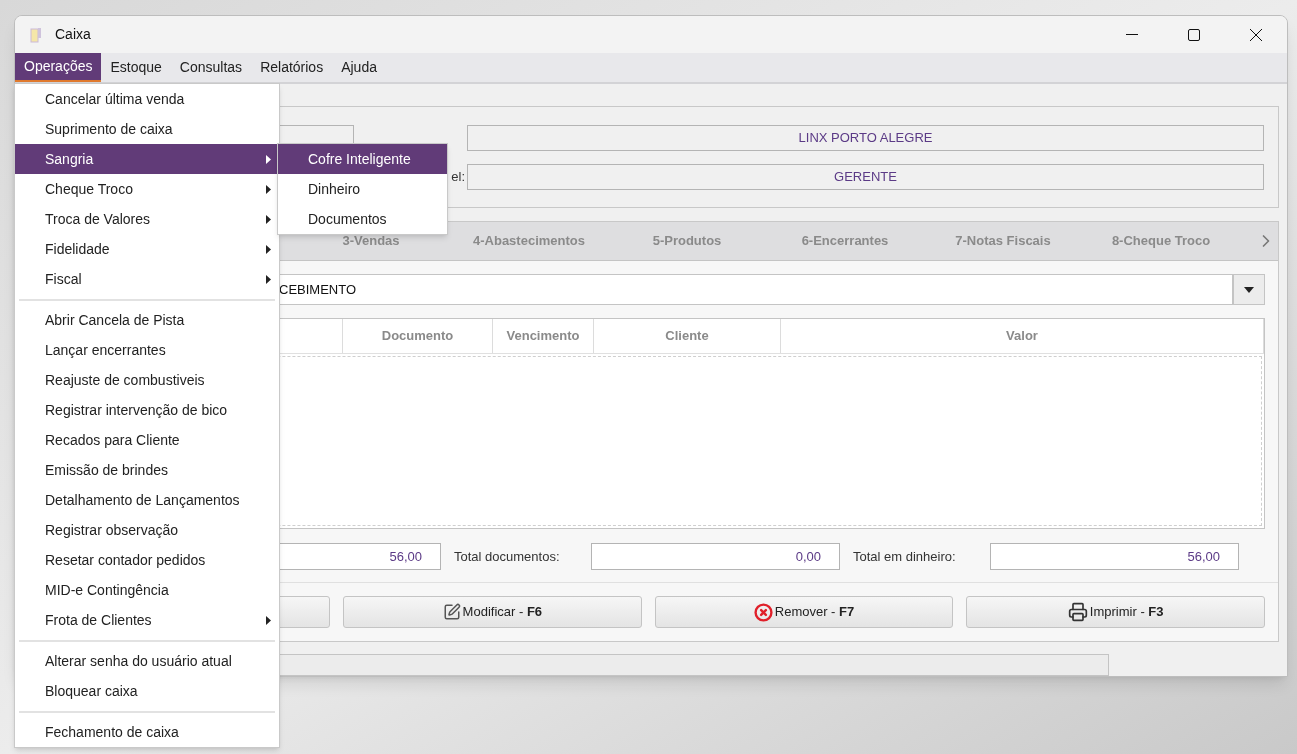 This screenshot has width=1297, height=754. Describe the element at coordinates (136, 67) in the screenshot. I see `menu-bar-item: Estoque` at that location.